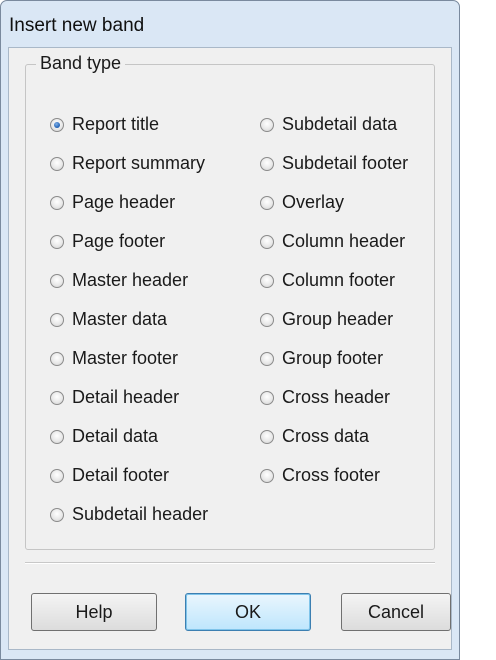  What do you see at coordinates (116, 124) in the screenshot?
I see `radio-label: Report title` at bounding box center [116, 124].